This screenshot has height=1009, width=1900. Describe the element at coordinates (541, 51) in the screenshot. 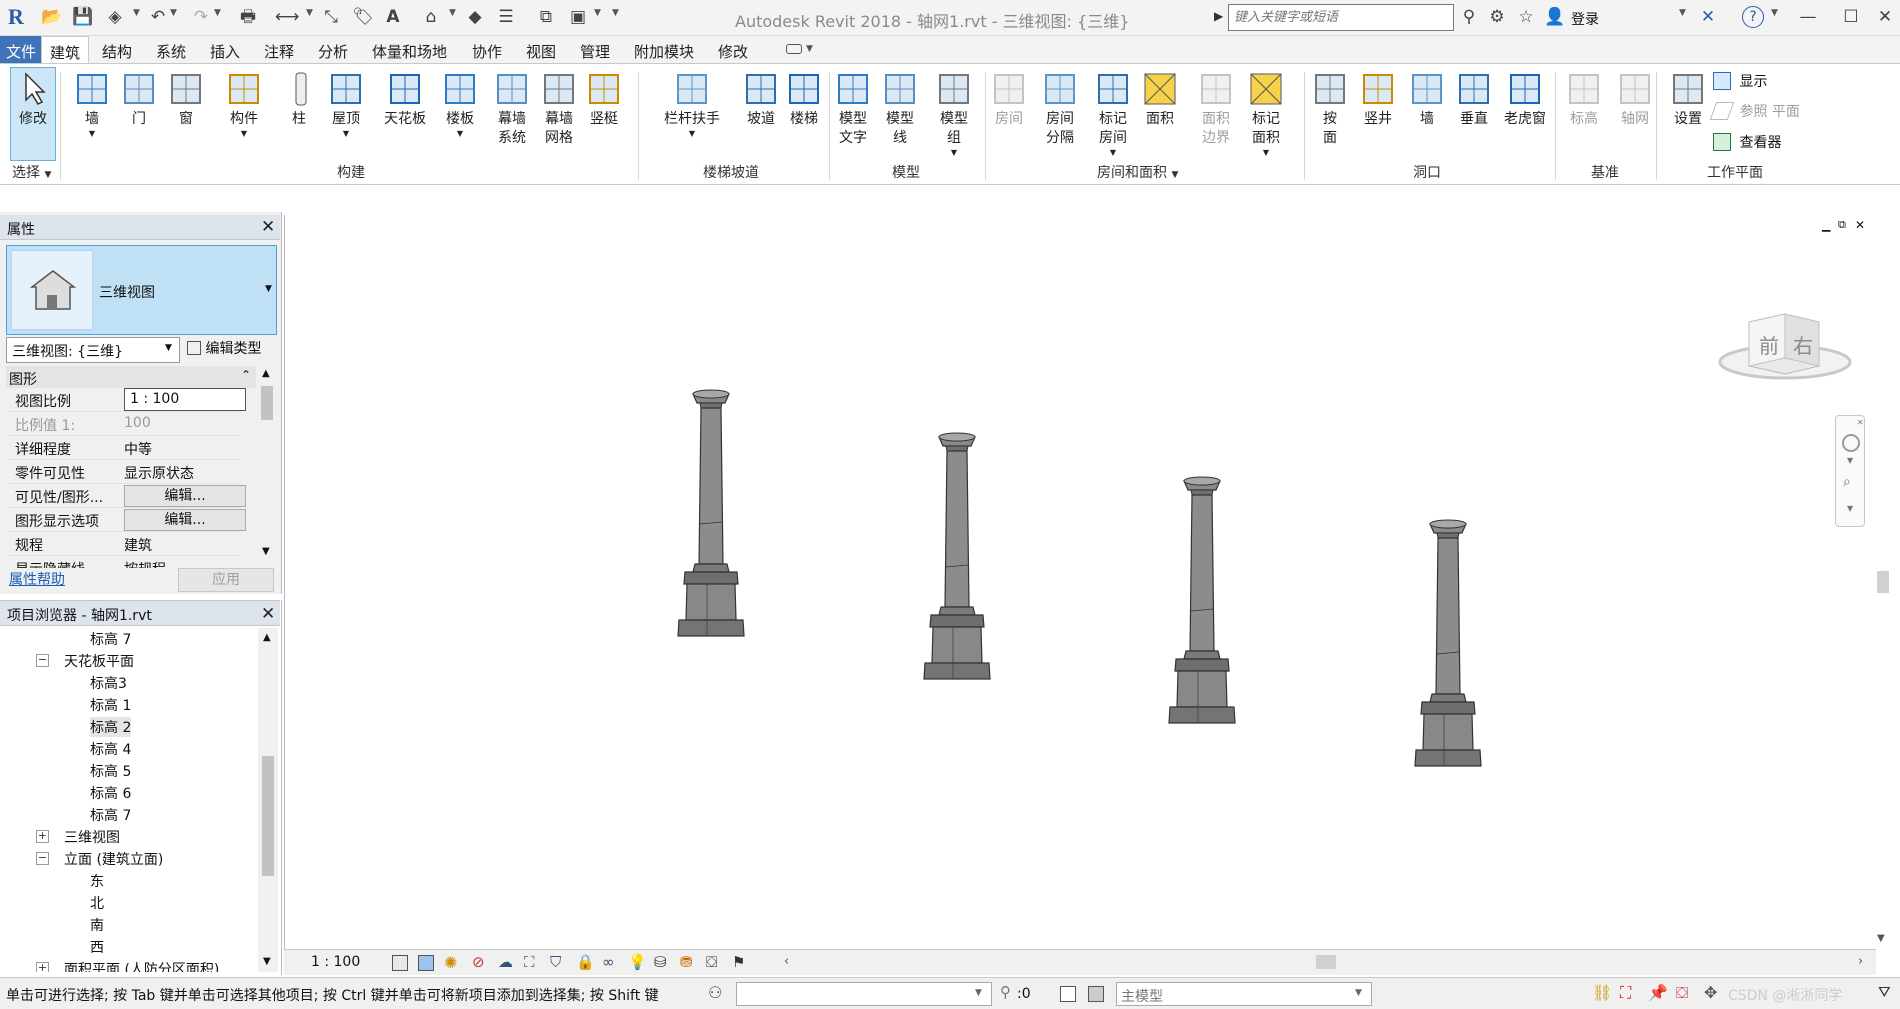

I see `tab-view: 视图` at that location.